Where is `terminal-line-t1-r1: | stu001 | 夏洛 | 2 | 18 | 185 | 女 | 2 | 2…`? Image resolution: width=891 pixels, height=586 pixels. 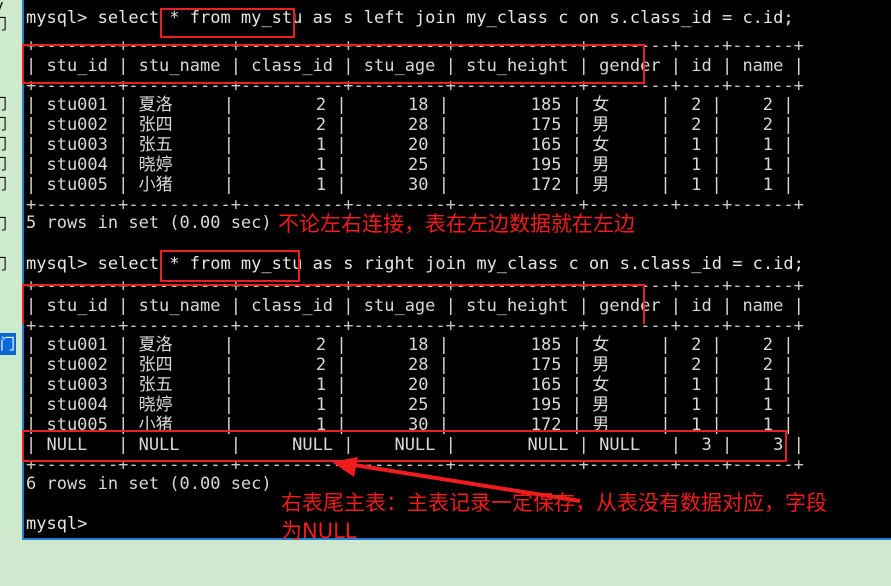
terminal-line-t1-r1: | stu001 | 夏洛 | 2 | 18 | 185 | 女 | 2 | 2… is located at coordinates (410, 105).